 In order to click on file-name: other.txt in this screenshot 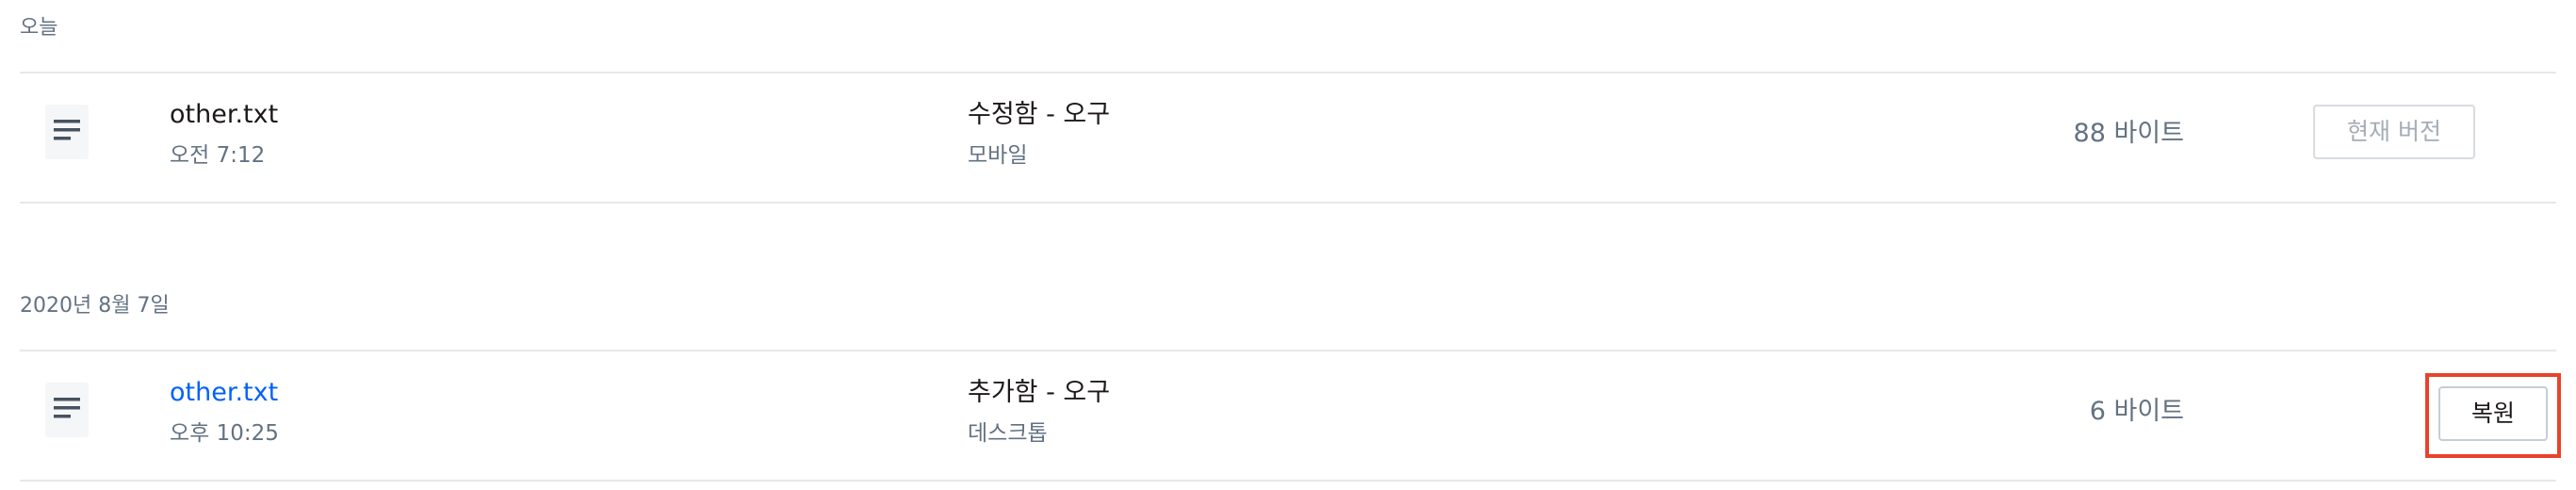, I will do `click(224, 115)`.